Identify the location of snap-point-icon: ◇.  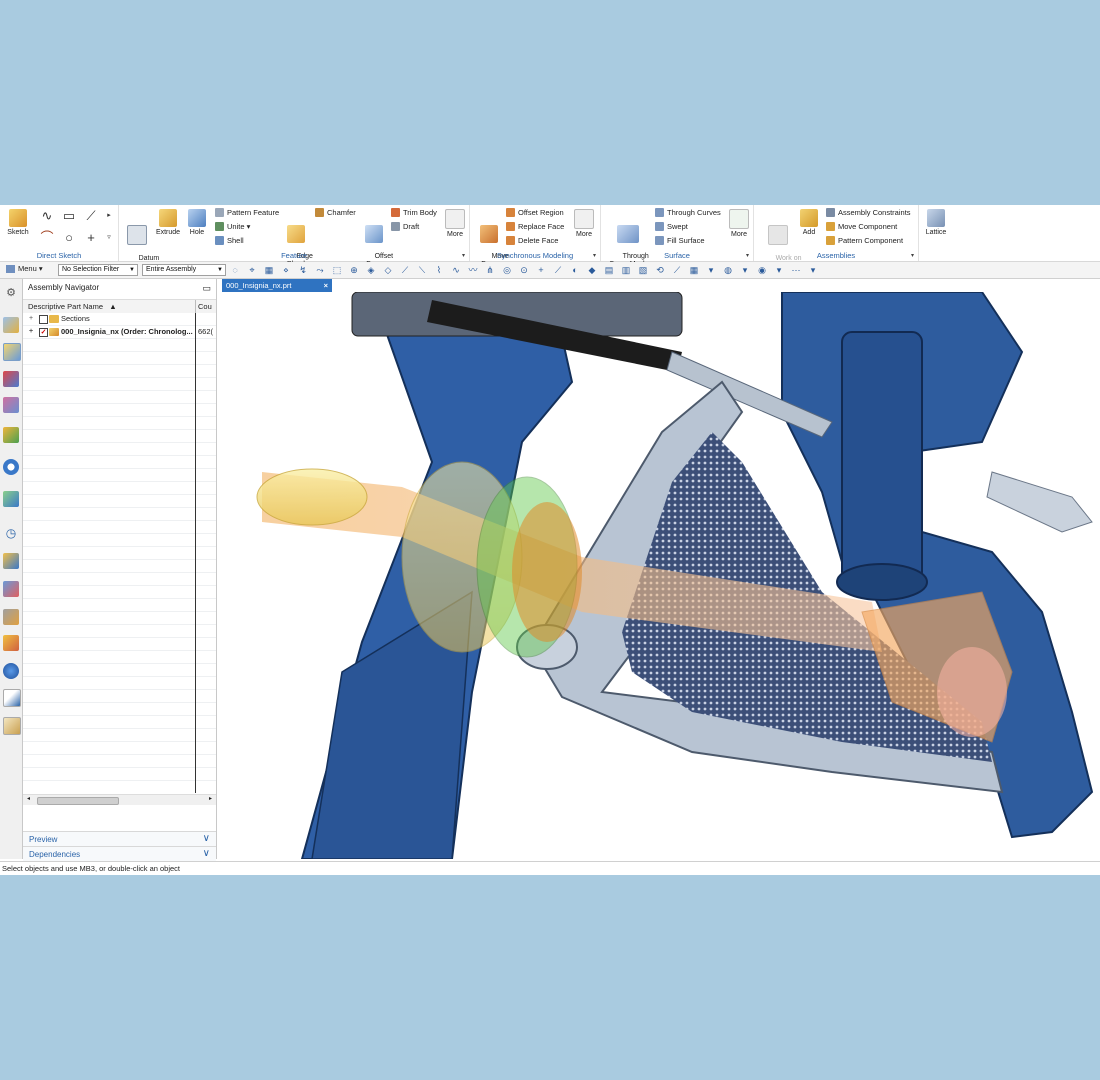
(388, 270).